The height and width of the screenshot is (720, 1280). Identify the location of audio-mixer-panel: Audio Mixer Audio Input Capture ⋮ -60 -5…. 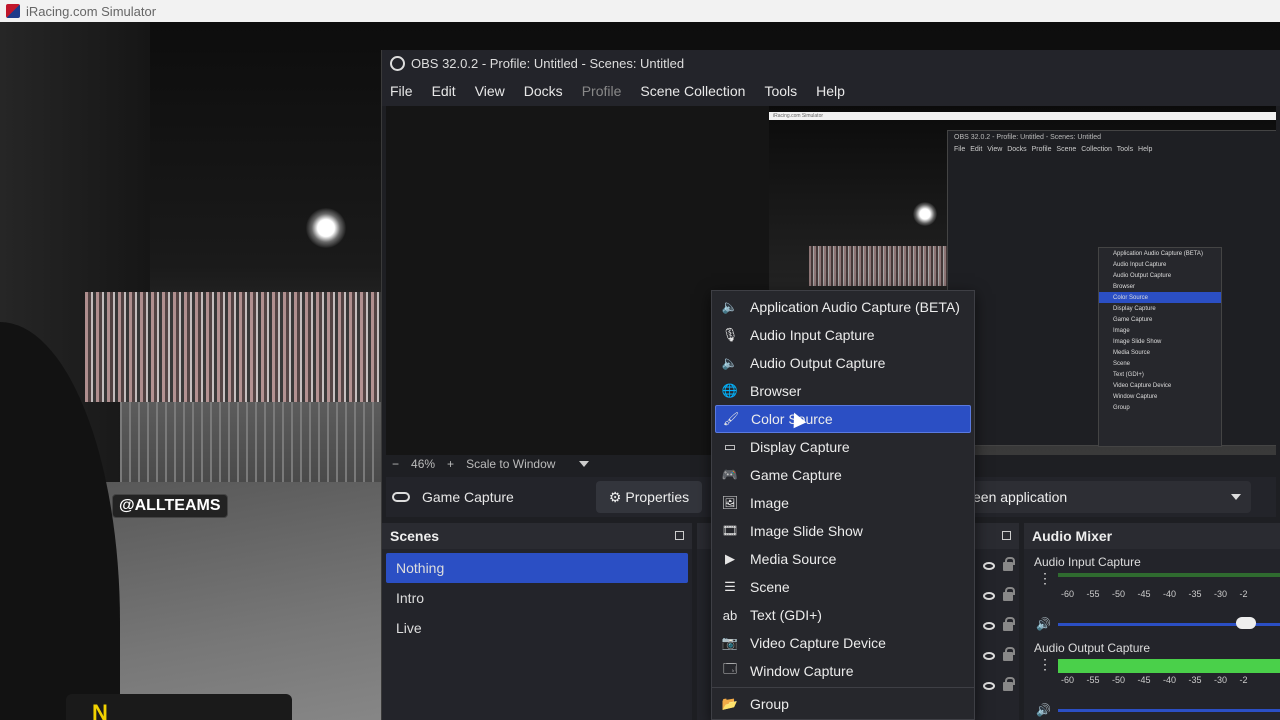
(1152, 621).